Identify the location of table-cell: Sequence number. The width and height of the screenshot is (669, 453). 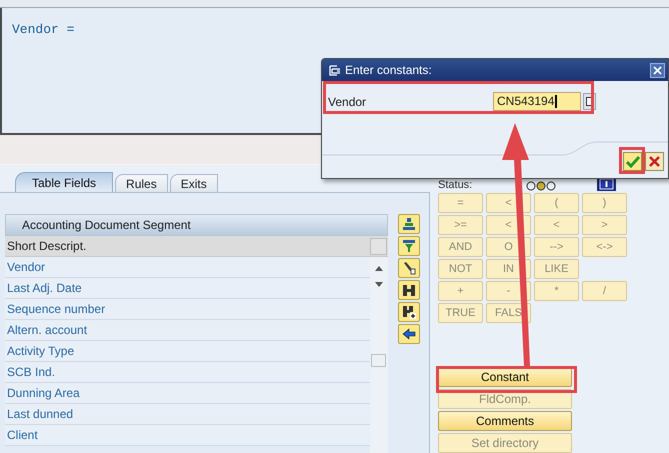
(187, 309).